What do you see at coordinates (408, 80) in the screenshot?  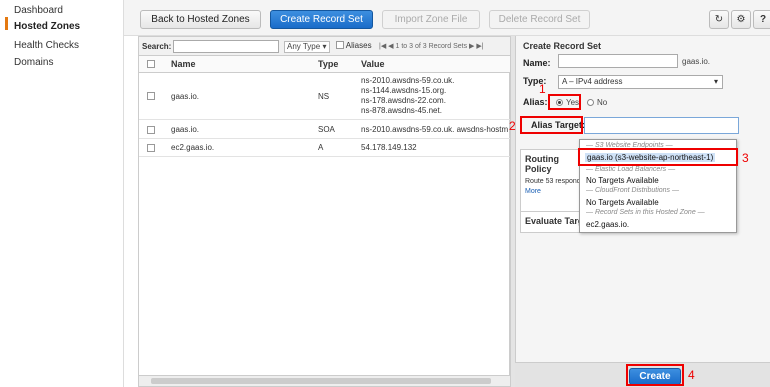 I see `value-line: ns-2010.awsdns-59.co.uk.` at bounding box center [408, 80].